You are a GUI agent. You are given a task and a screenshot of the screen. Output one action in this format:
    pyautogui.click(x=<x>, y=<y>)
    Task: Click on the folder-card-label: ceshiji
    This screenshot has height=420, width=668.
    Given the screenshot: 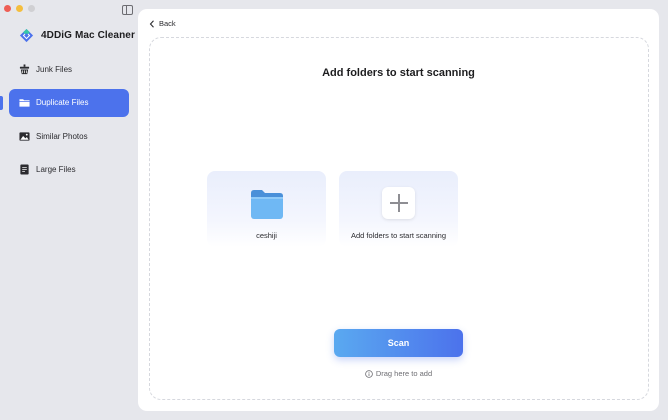 What is the action you would take?
    pyautogui.click(x=266, y=235)
    